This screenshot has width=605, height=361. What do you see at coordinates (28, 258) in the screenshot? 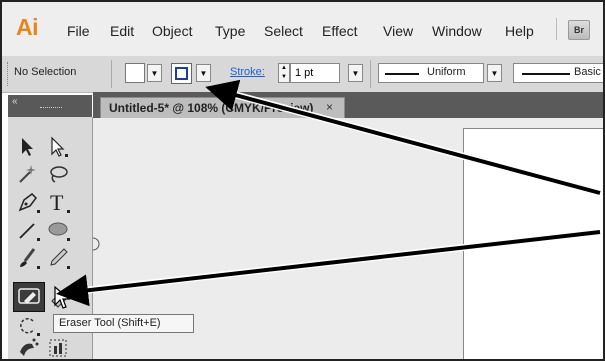
I see `paintbrush-icon` at bounding box center [28, 258].